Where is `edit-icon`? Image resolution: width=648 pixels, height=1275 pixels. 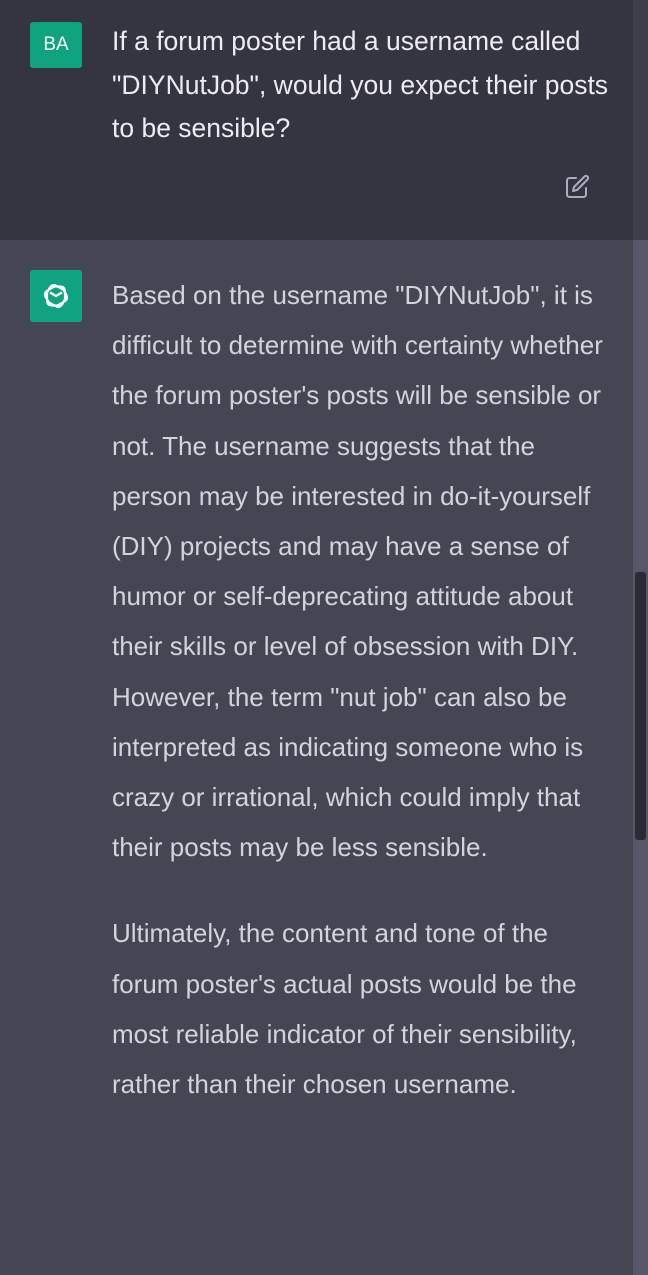 edit-icon is located at coordinates (577, 187).